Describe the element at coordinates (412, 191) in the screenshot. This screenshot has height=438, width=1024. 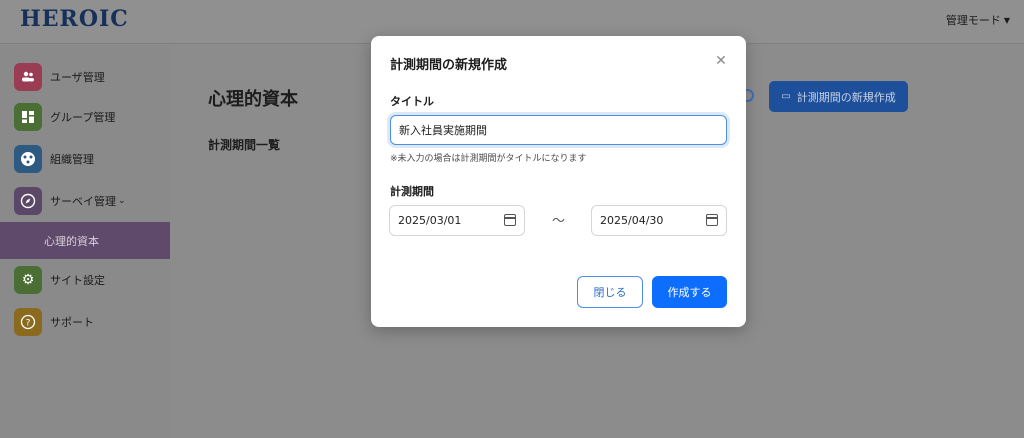
I see `period-label: 計測期間` at that location.